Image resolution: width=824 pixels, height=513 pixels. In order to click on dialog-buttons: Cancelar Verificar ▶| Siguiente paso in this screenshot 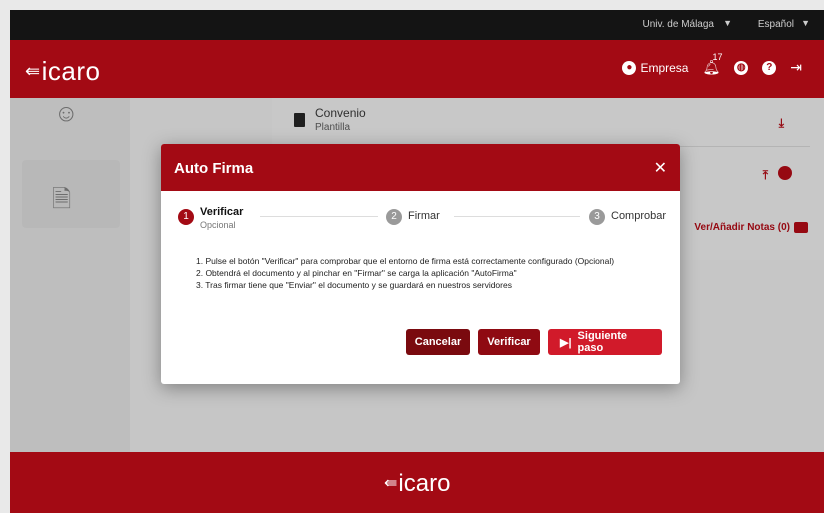, I will do `click(534, 342)`.